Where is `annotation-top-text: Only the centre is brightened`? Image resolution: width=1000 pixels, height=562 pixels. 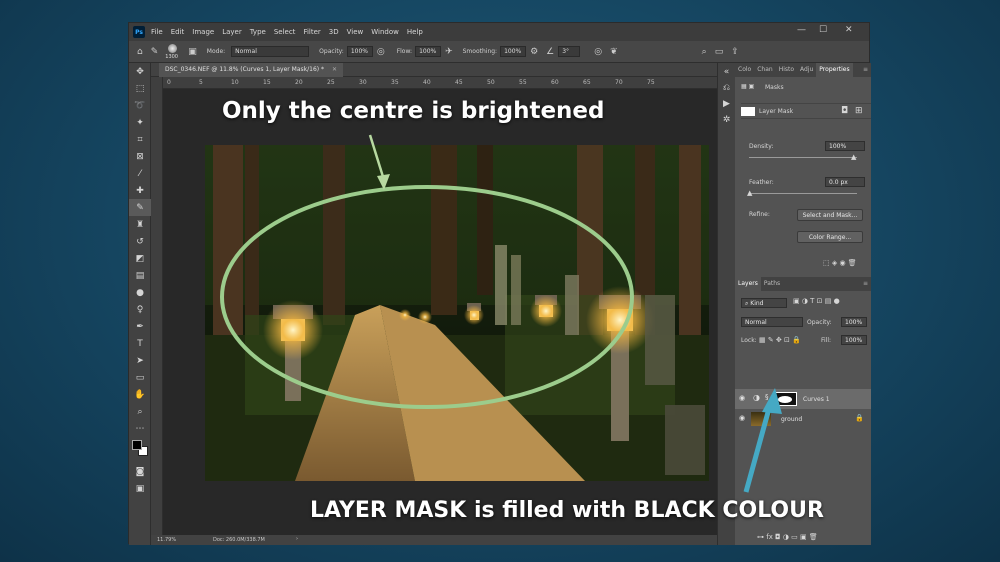 annotation-top-text: Only the centre is brightened is located at coordinates (413, 111).